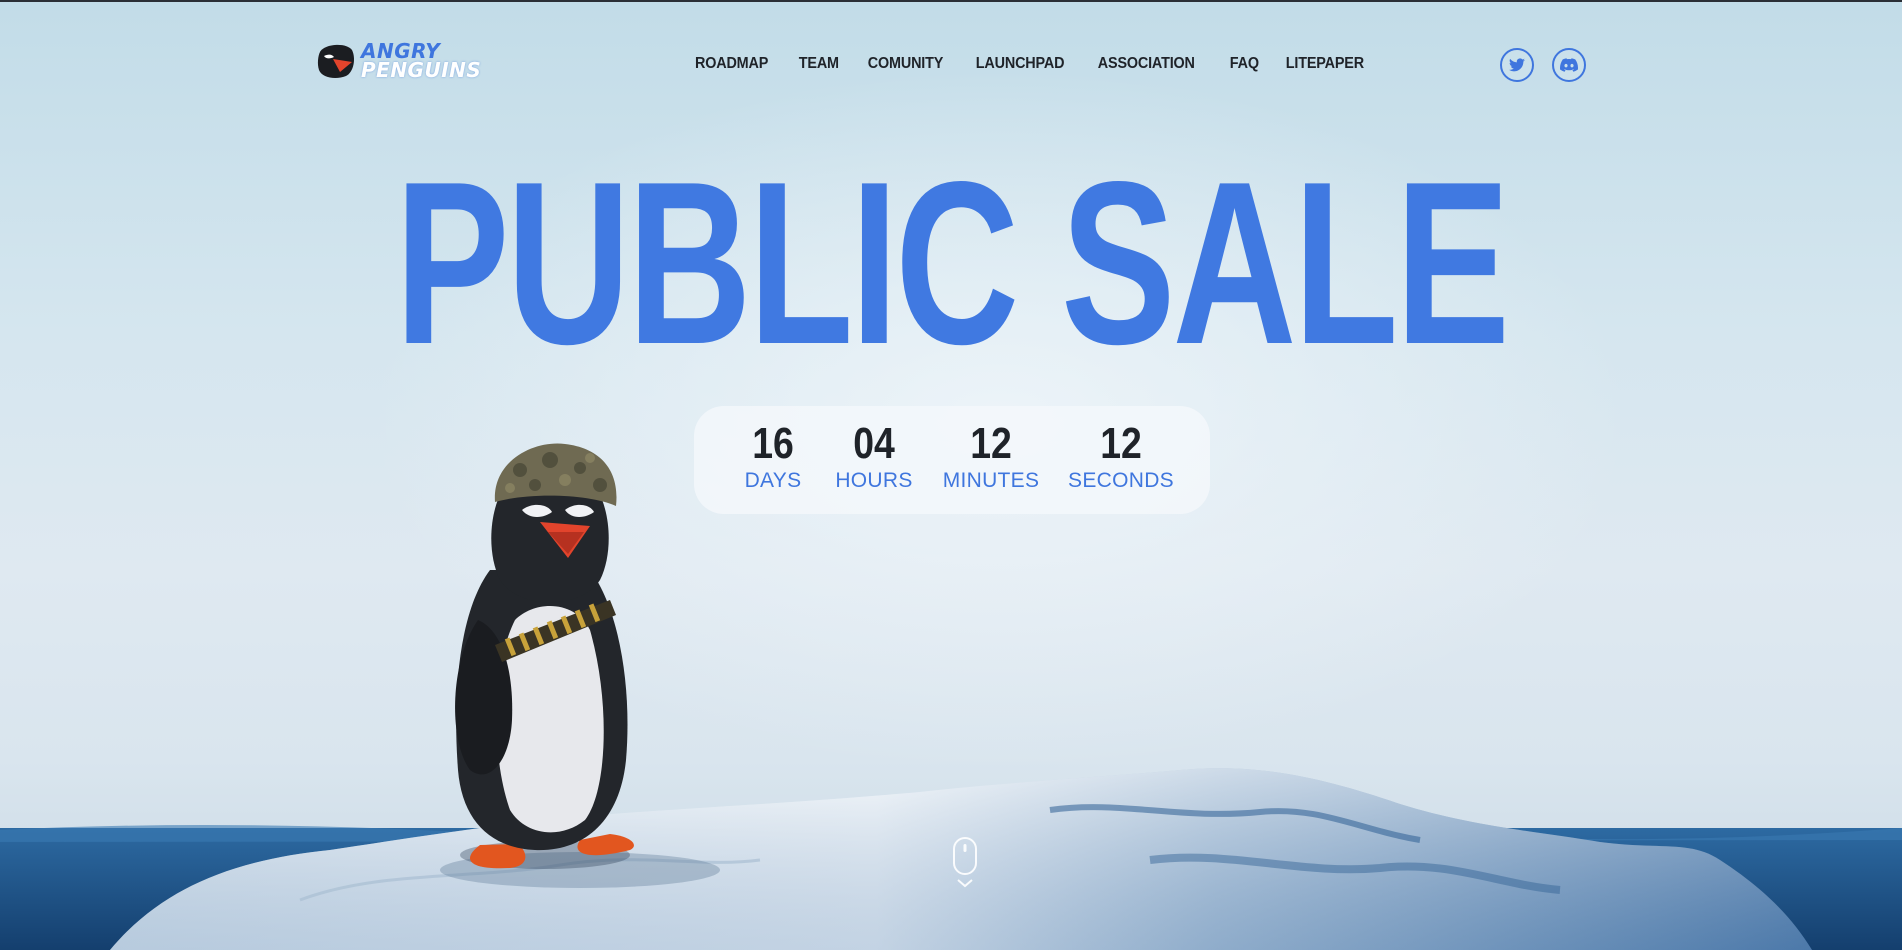  I want to click on discord-icon, so click(1569, 65).